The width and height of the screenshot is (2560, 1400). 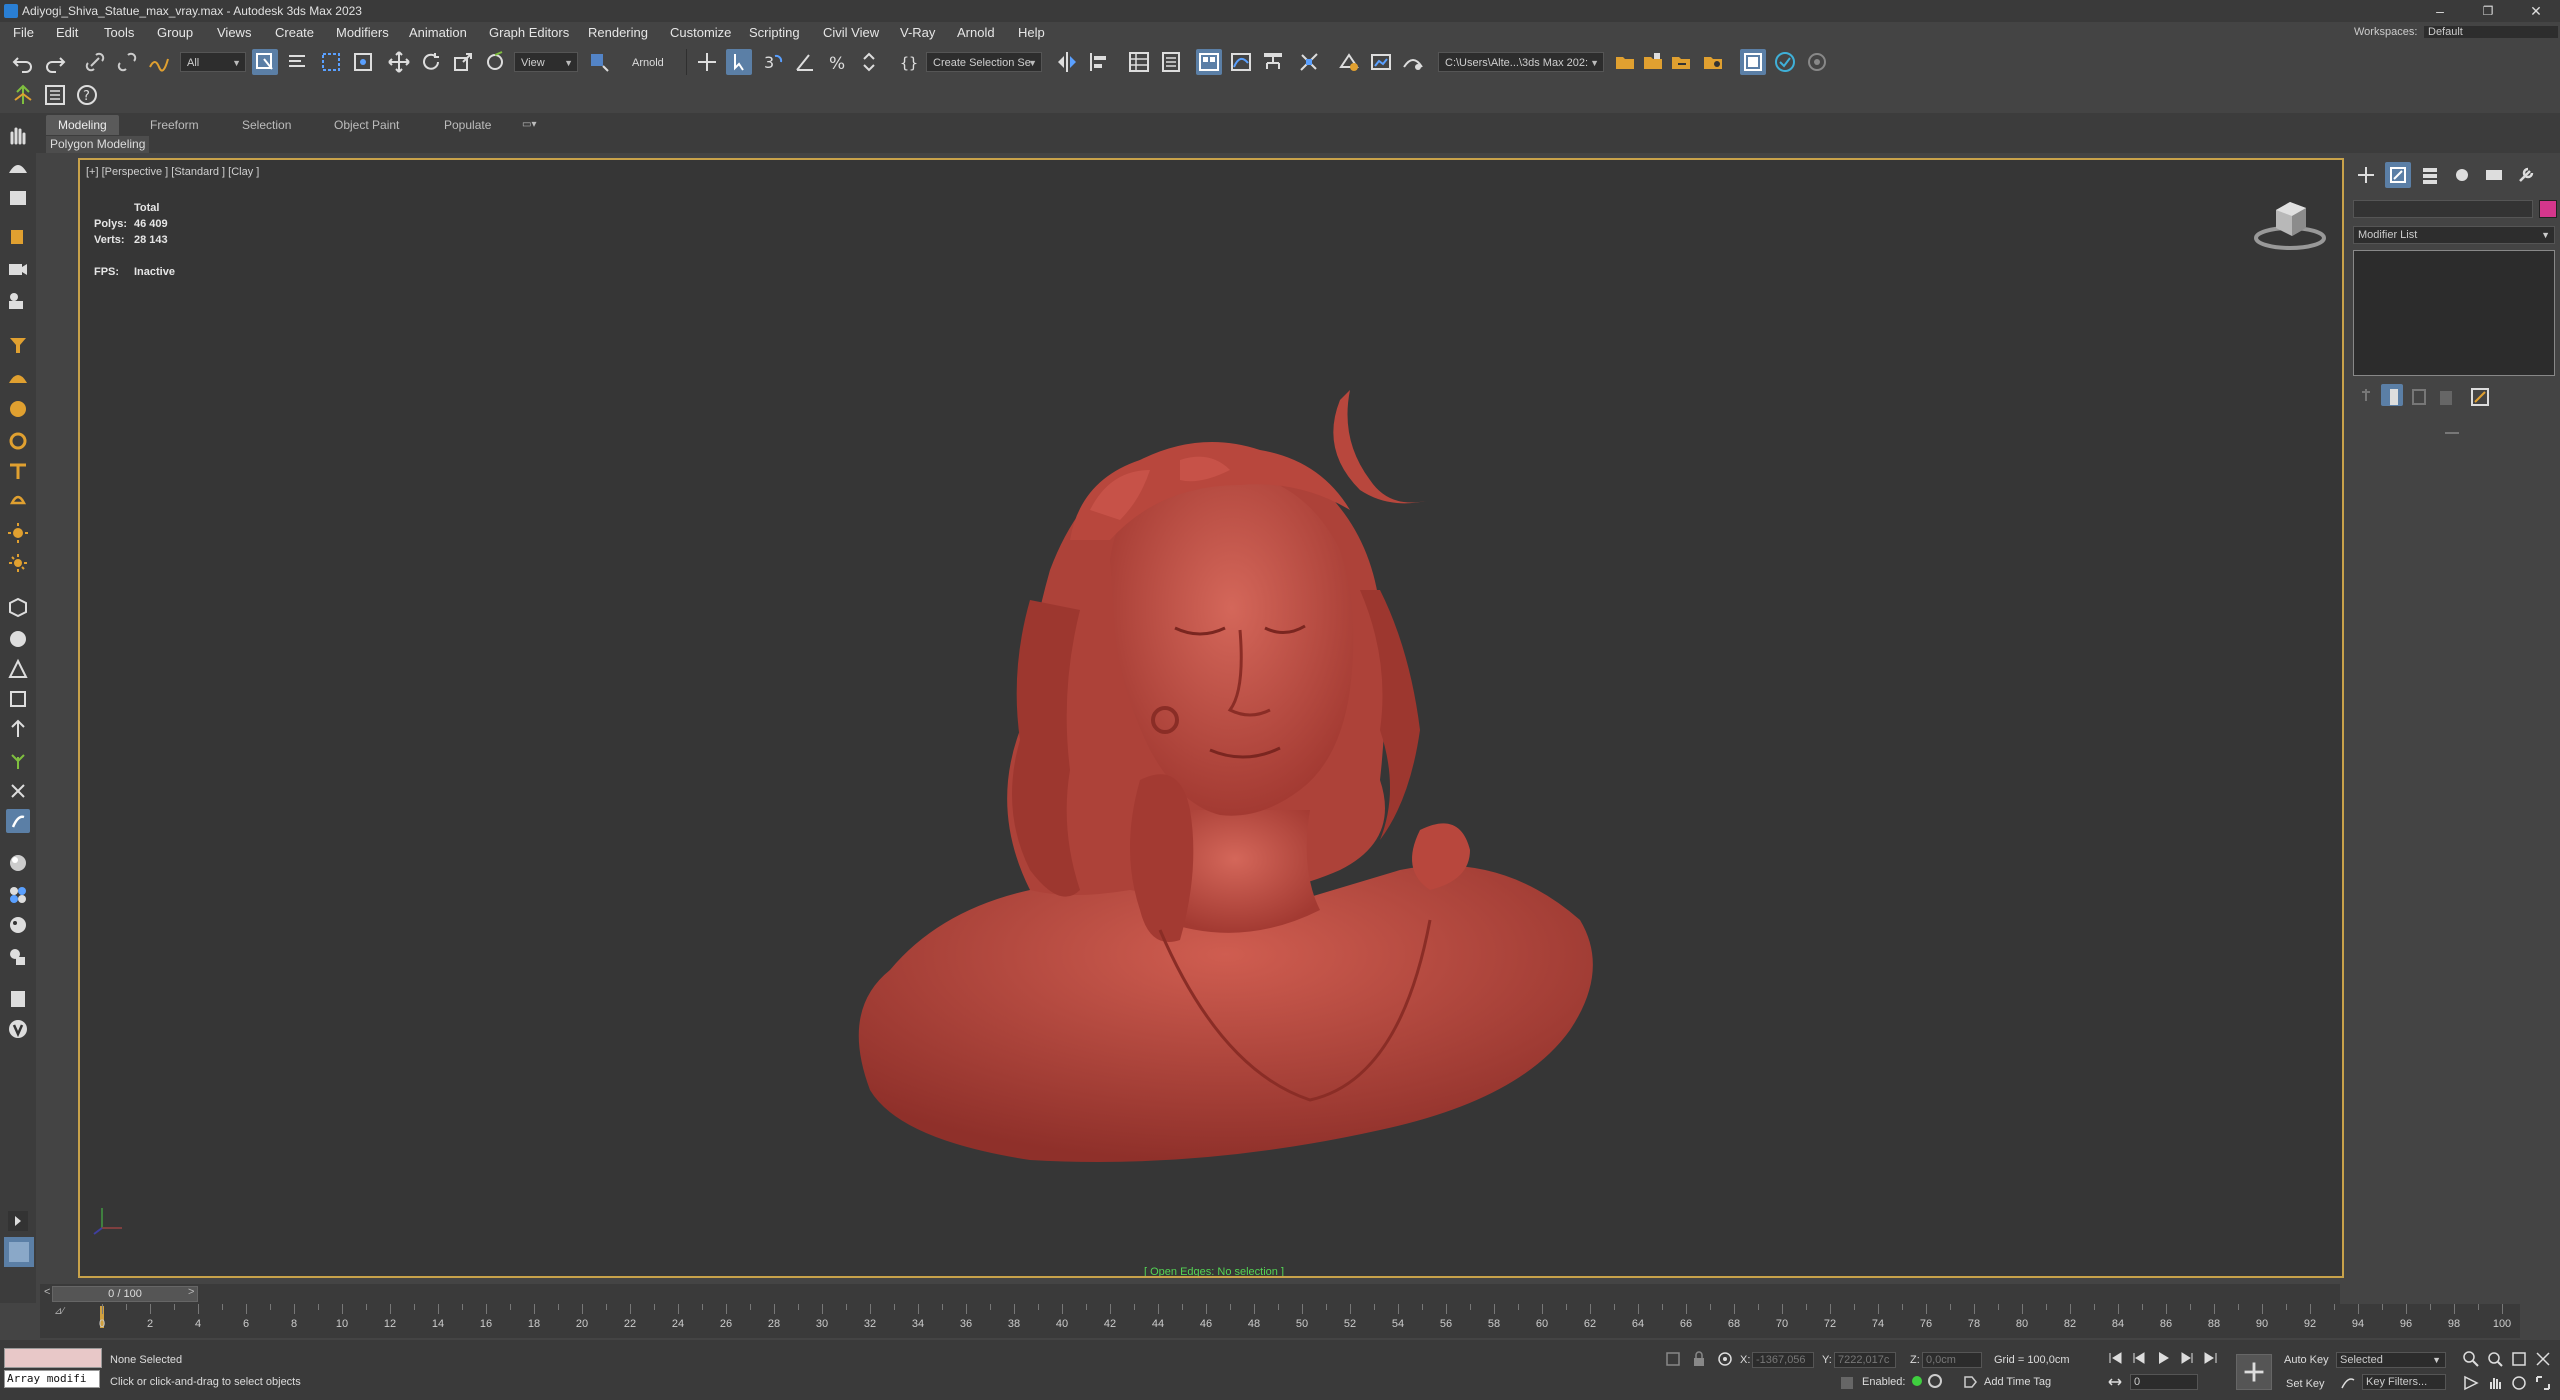 I want to click on minimize-button: –, so click(x=2440, y=11).